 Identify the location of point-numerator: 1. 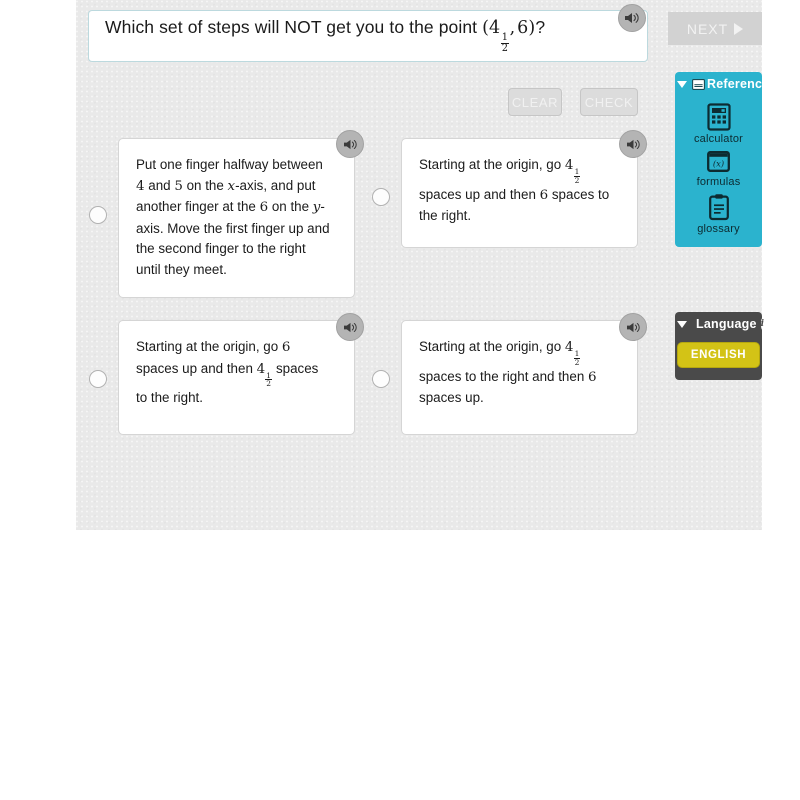
(505, 38).